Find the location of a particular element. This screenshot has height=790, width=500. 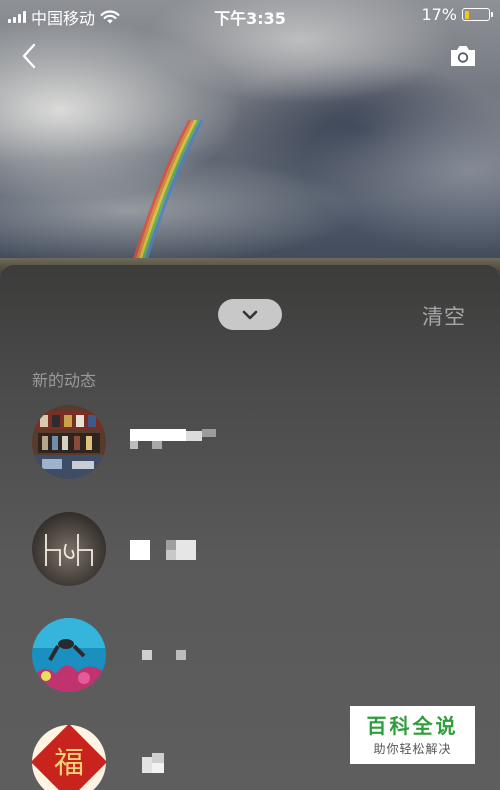

chevron-down-icon is located at coordinates (250, 314).